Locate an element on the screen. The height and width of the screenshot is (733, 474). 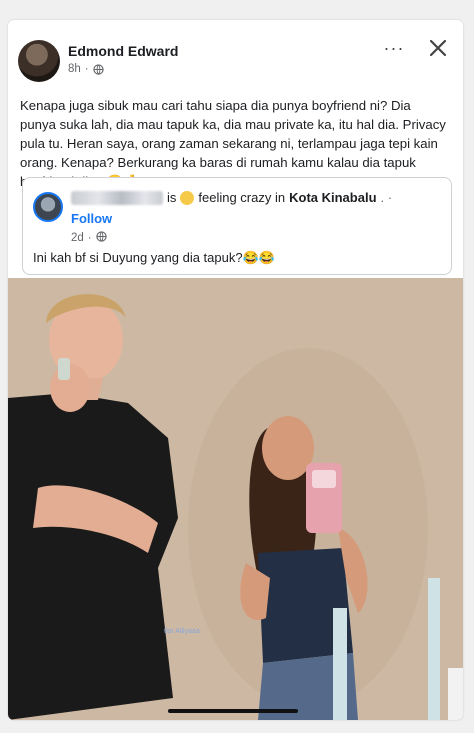
author-name: Edmond Edward is located at coordinates (123, 51).